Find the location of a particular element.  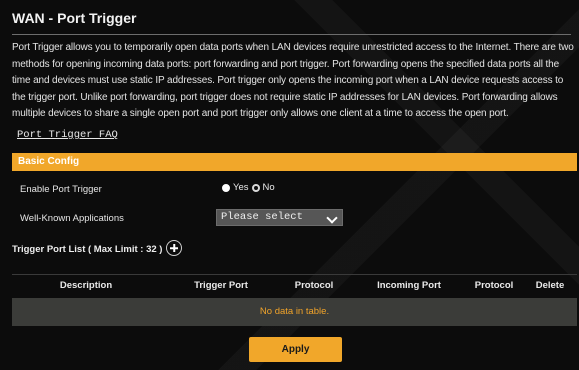

col-description: Description is located at coordinates (86, 285).